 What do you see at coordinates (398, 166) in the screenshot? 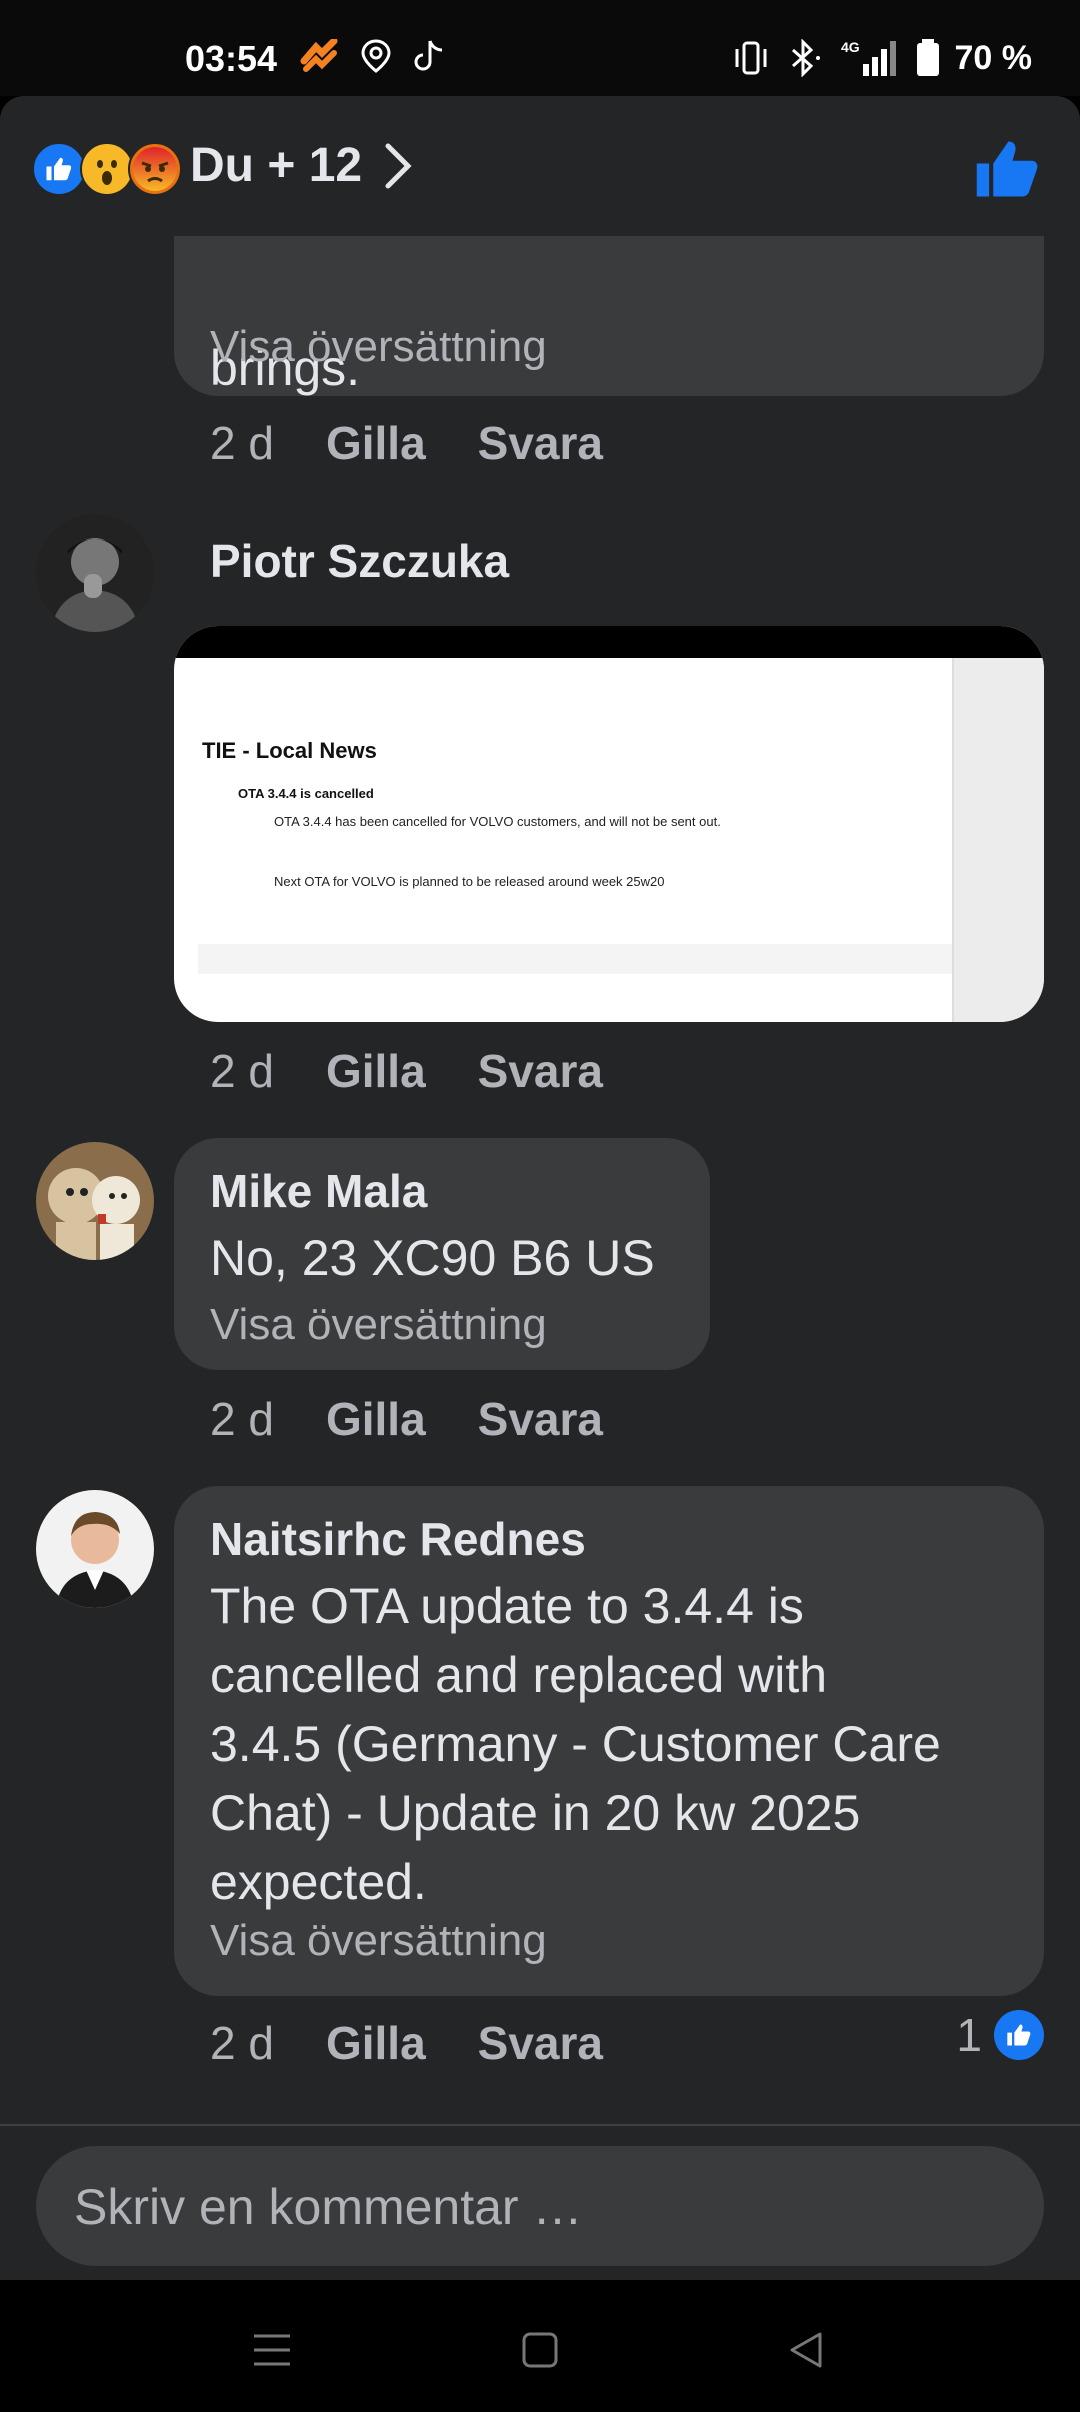
I see `chevron-right-icon` at bounding box center [398, 166].